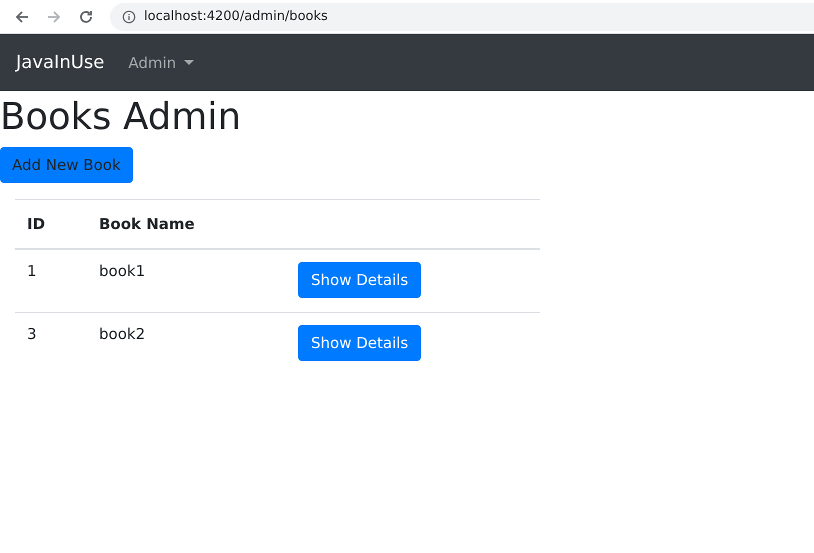 The height and width of the screenshot is (553, 814). What do you see at coordinates (186, 281) in the screenshot?
I see `table-cell: book1` at bounding box center [186, 281].